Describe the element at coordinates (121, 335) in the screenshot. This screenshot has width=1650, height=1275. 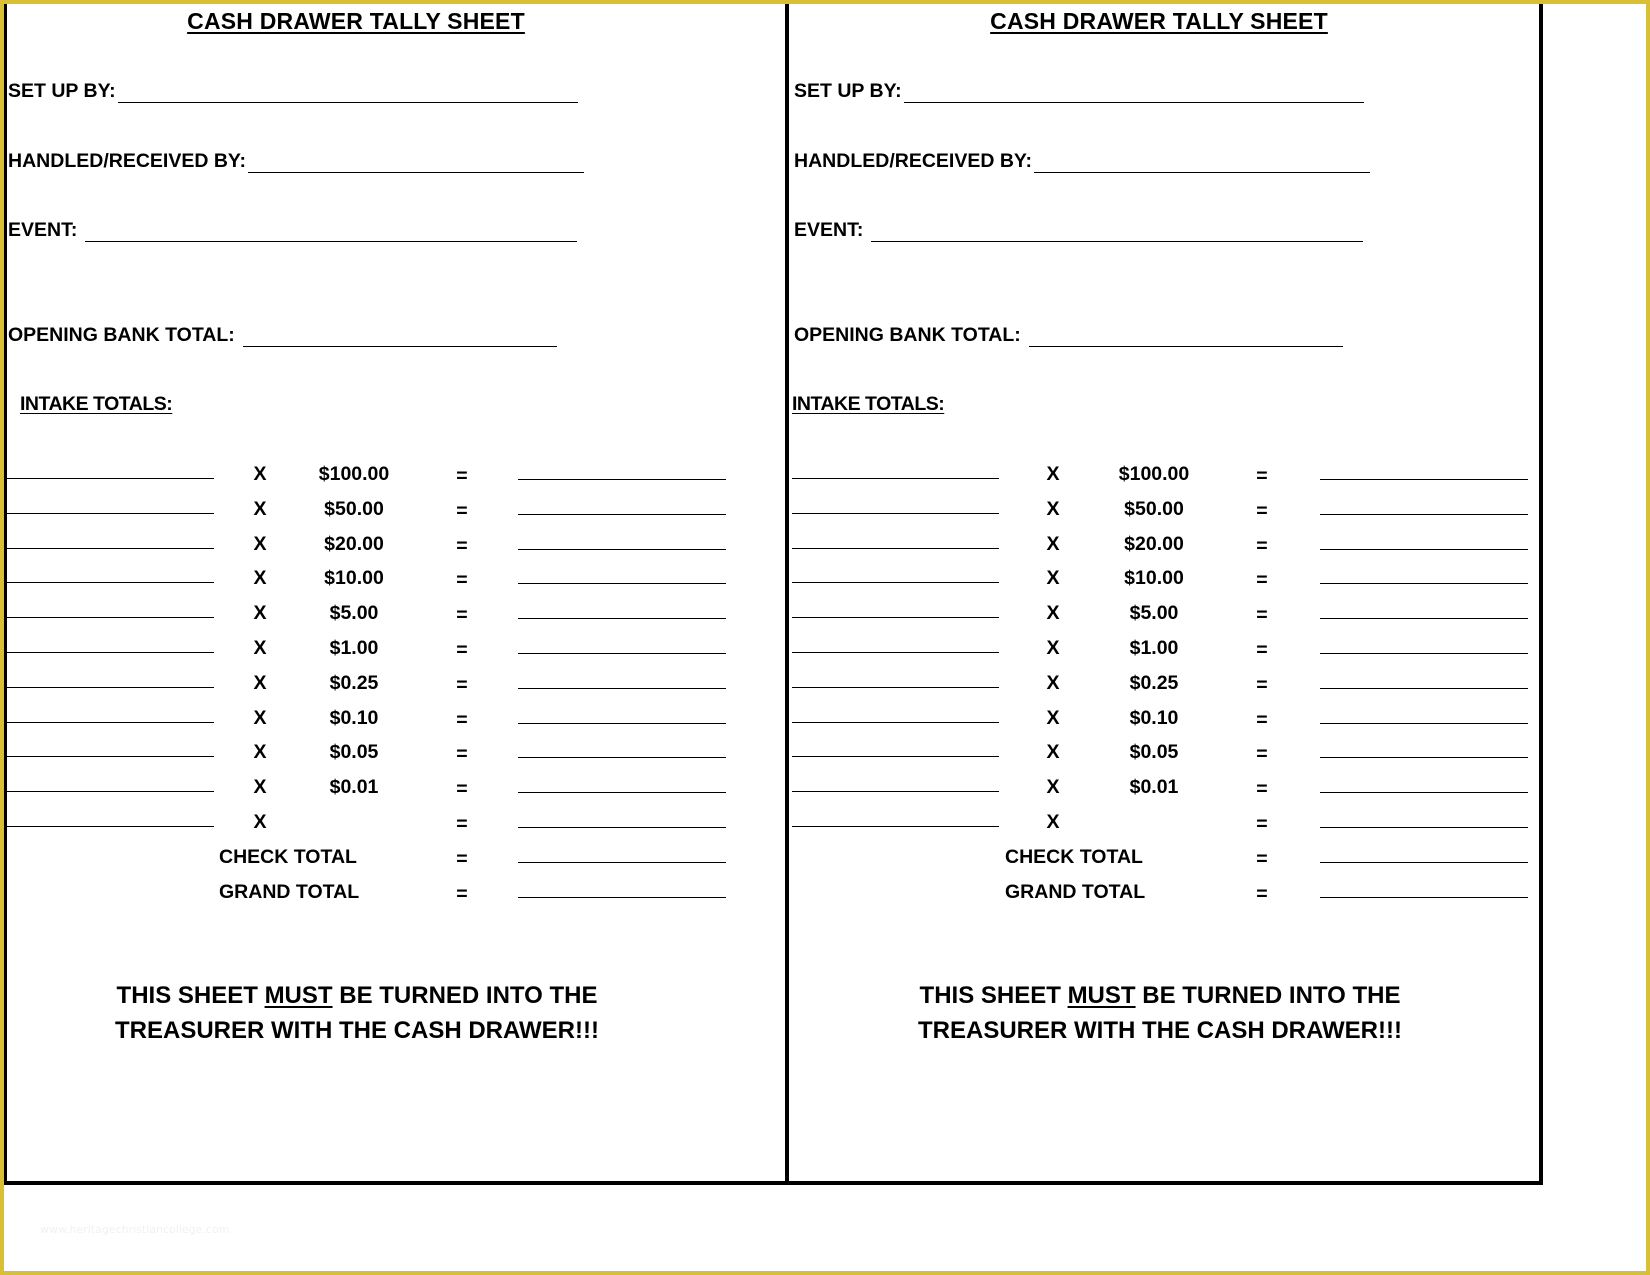
I see `opening-bank-total-label: OPENING BANK TOTAL:` at that location.